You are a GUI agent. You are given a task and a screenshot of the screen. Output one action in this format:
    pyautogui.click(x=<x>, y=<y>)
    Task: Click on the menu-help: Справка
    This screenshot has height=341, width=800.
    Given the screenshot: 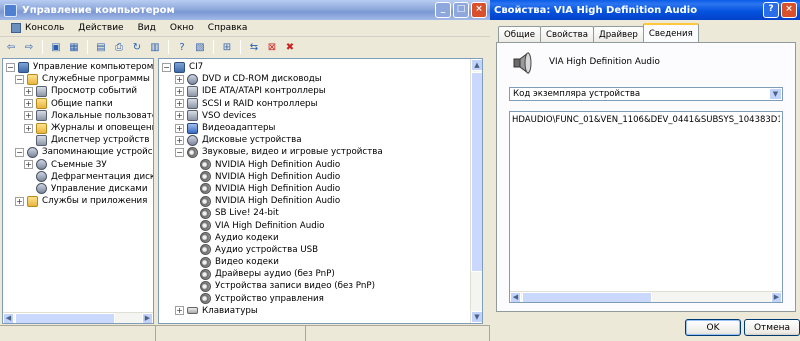 What is the action you would take?
    pyautogui.click(x=228, y=28)
    